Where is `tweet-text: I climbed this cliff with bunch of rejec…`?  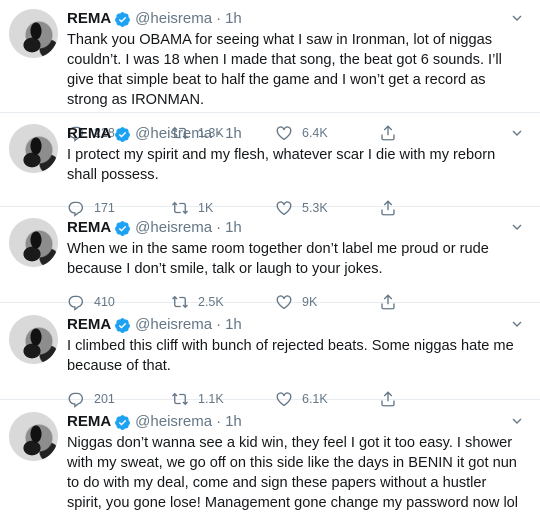 tweet-text: I climbed this cliff with bunch of rejec… is located at coordinates (290, 356).